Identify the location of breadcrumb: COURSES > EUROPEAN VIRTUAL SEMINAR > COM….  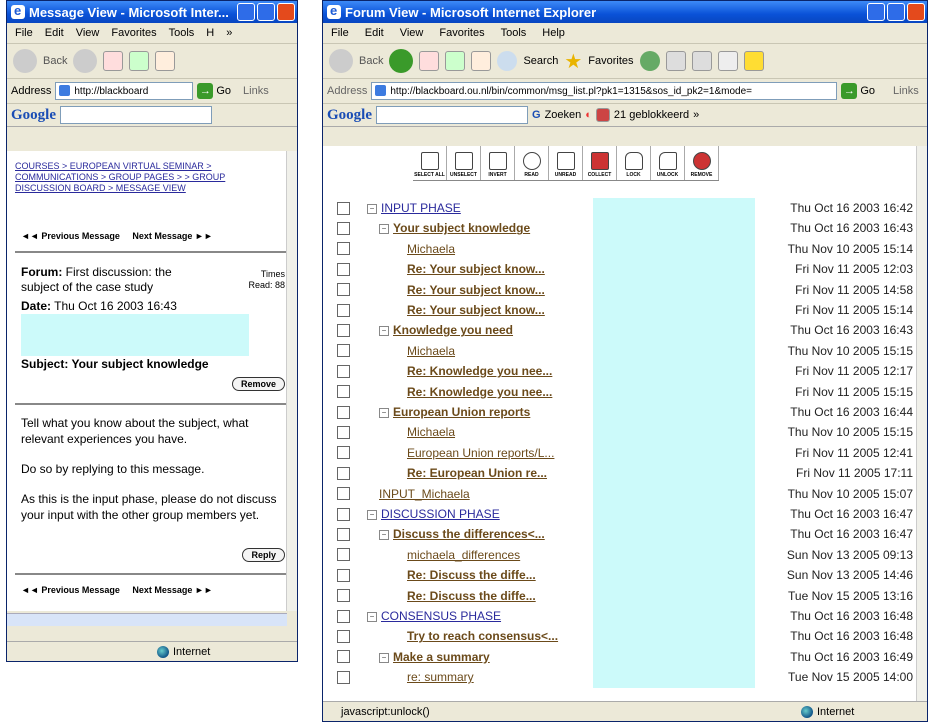
(149, 177).